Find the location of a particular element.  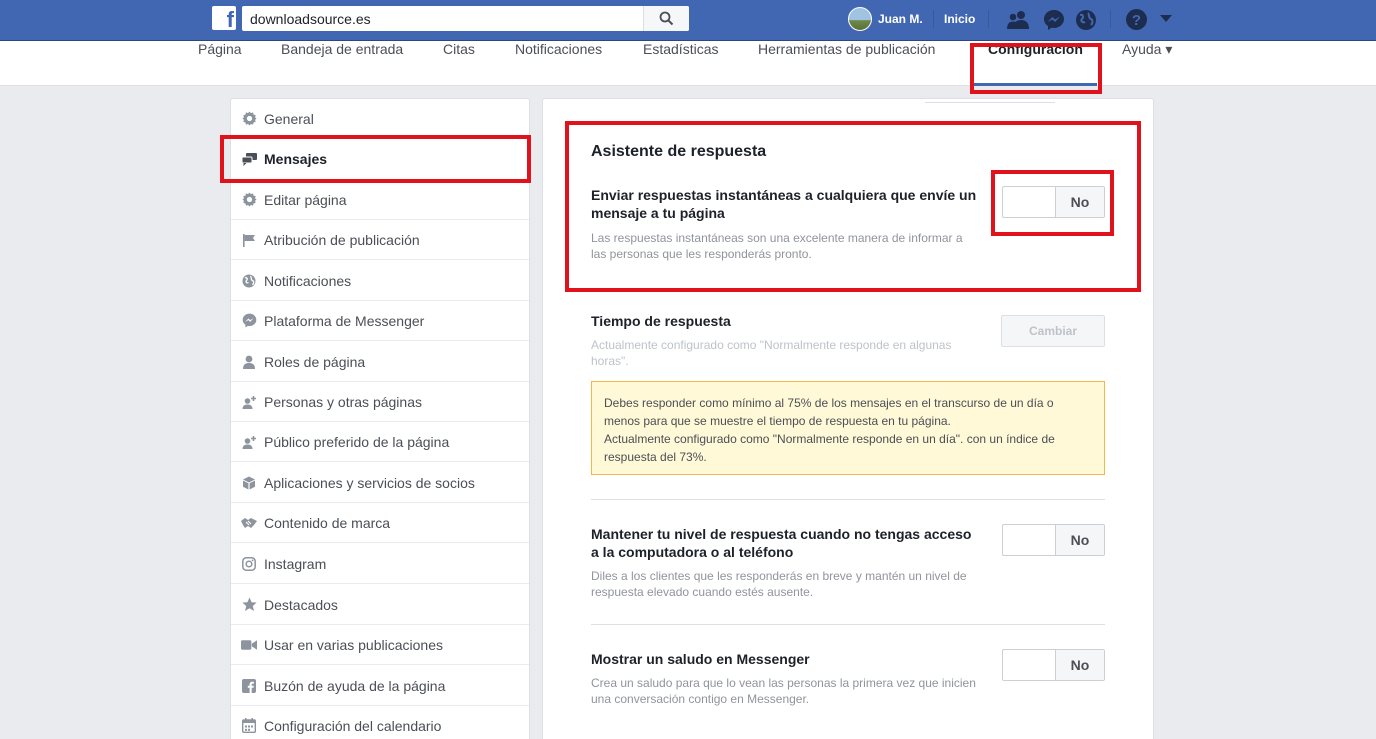

avatar is located at coordinates (860, 19).